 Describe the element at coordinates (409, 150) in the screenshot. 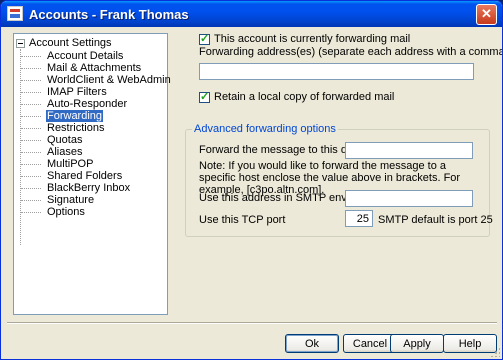

I see `forward-domain-input` at that location.